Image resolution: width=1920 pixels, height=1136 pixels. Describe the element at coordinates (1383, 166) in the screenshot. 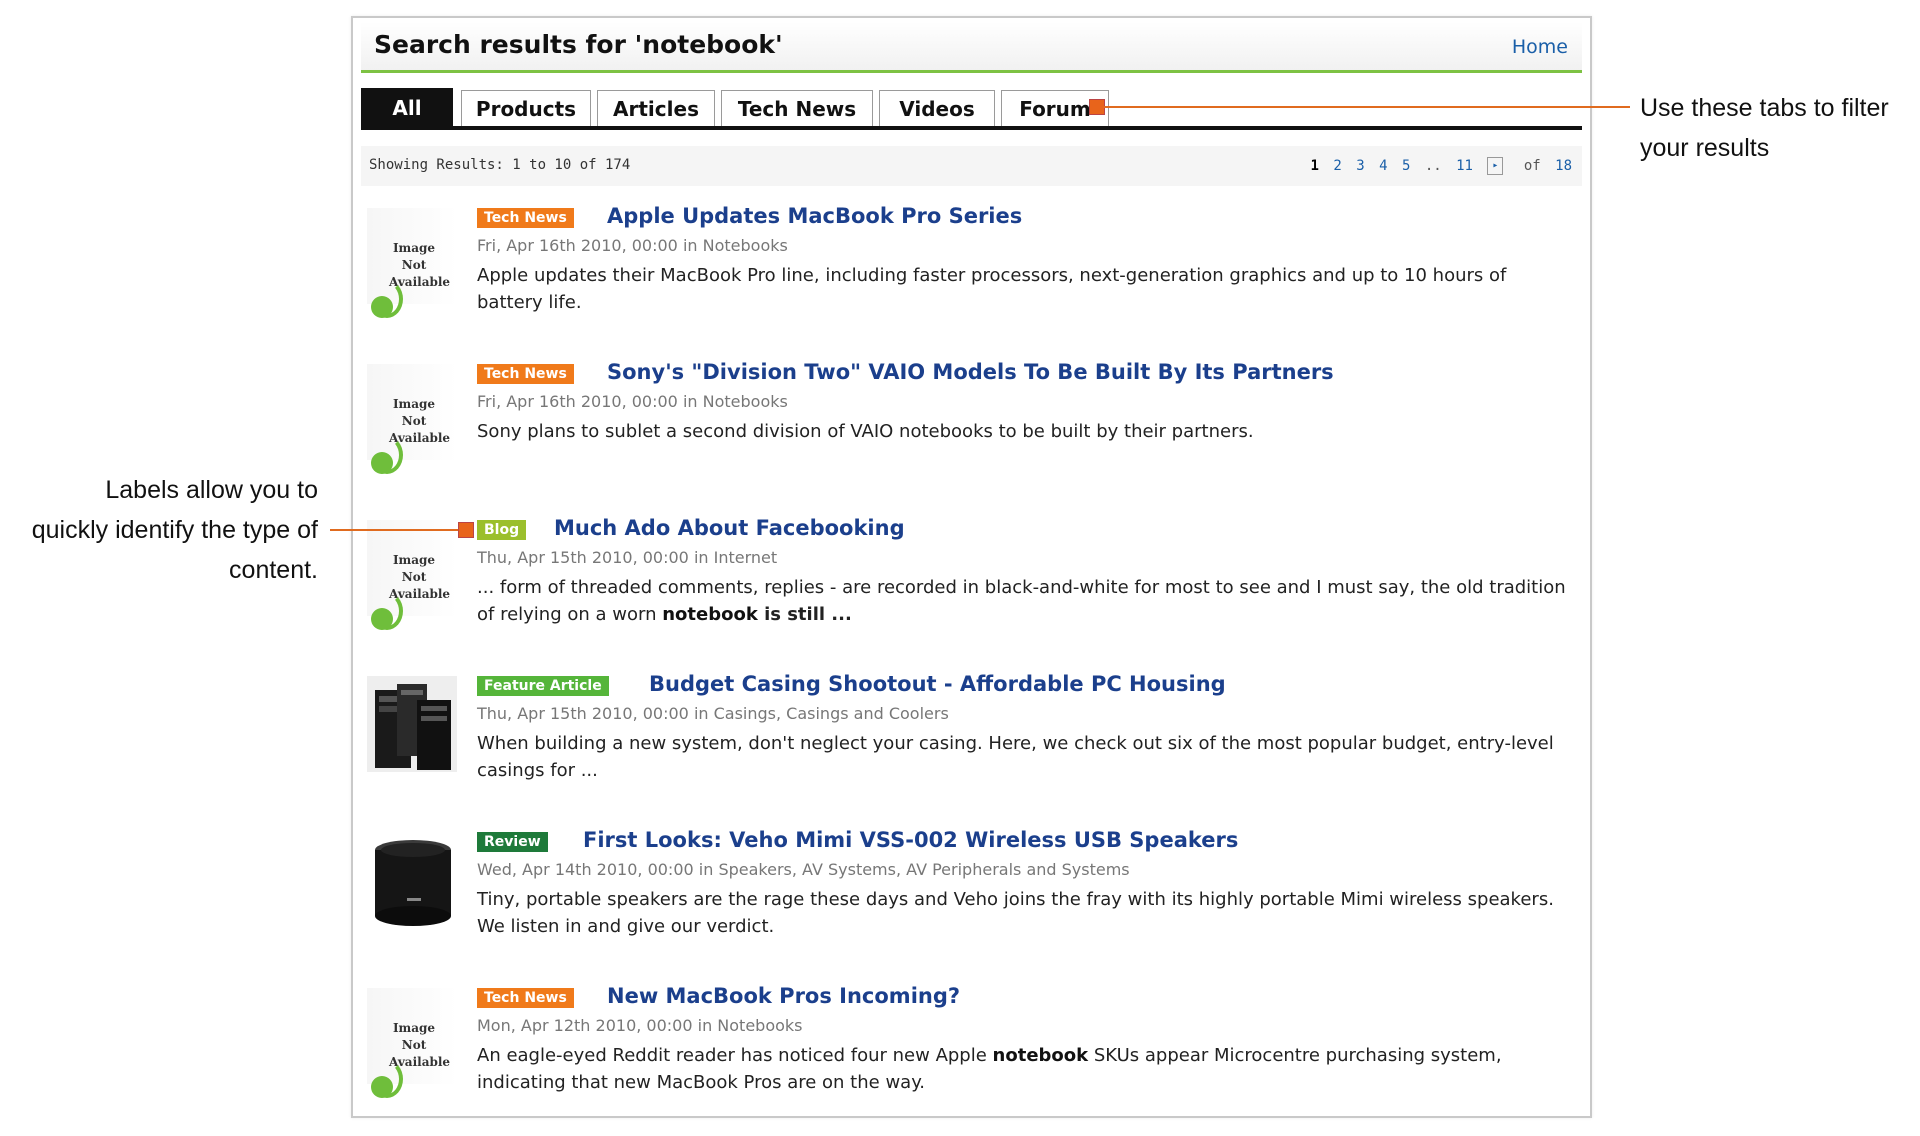

I see `page-link-4: 4` at that location.